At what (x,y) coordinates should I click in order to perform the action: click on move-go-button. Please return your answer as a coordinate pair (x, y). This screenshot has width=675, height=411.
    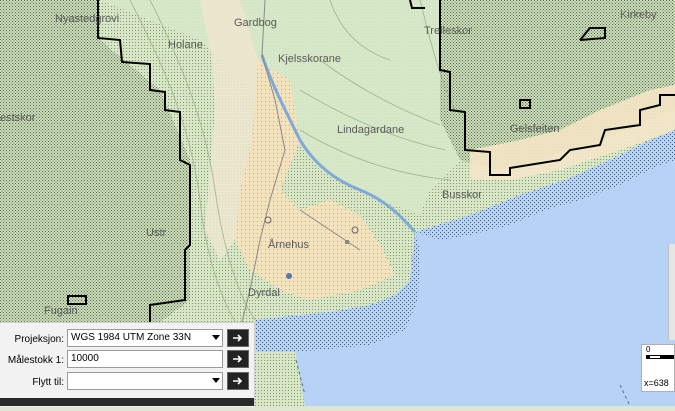
    Looking at the image, I should click on (238, 381).